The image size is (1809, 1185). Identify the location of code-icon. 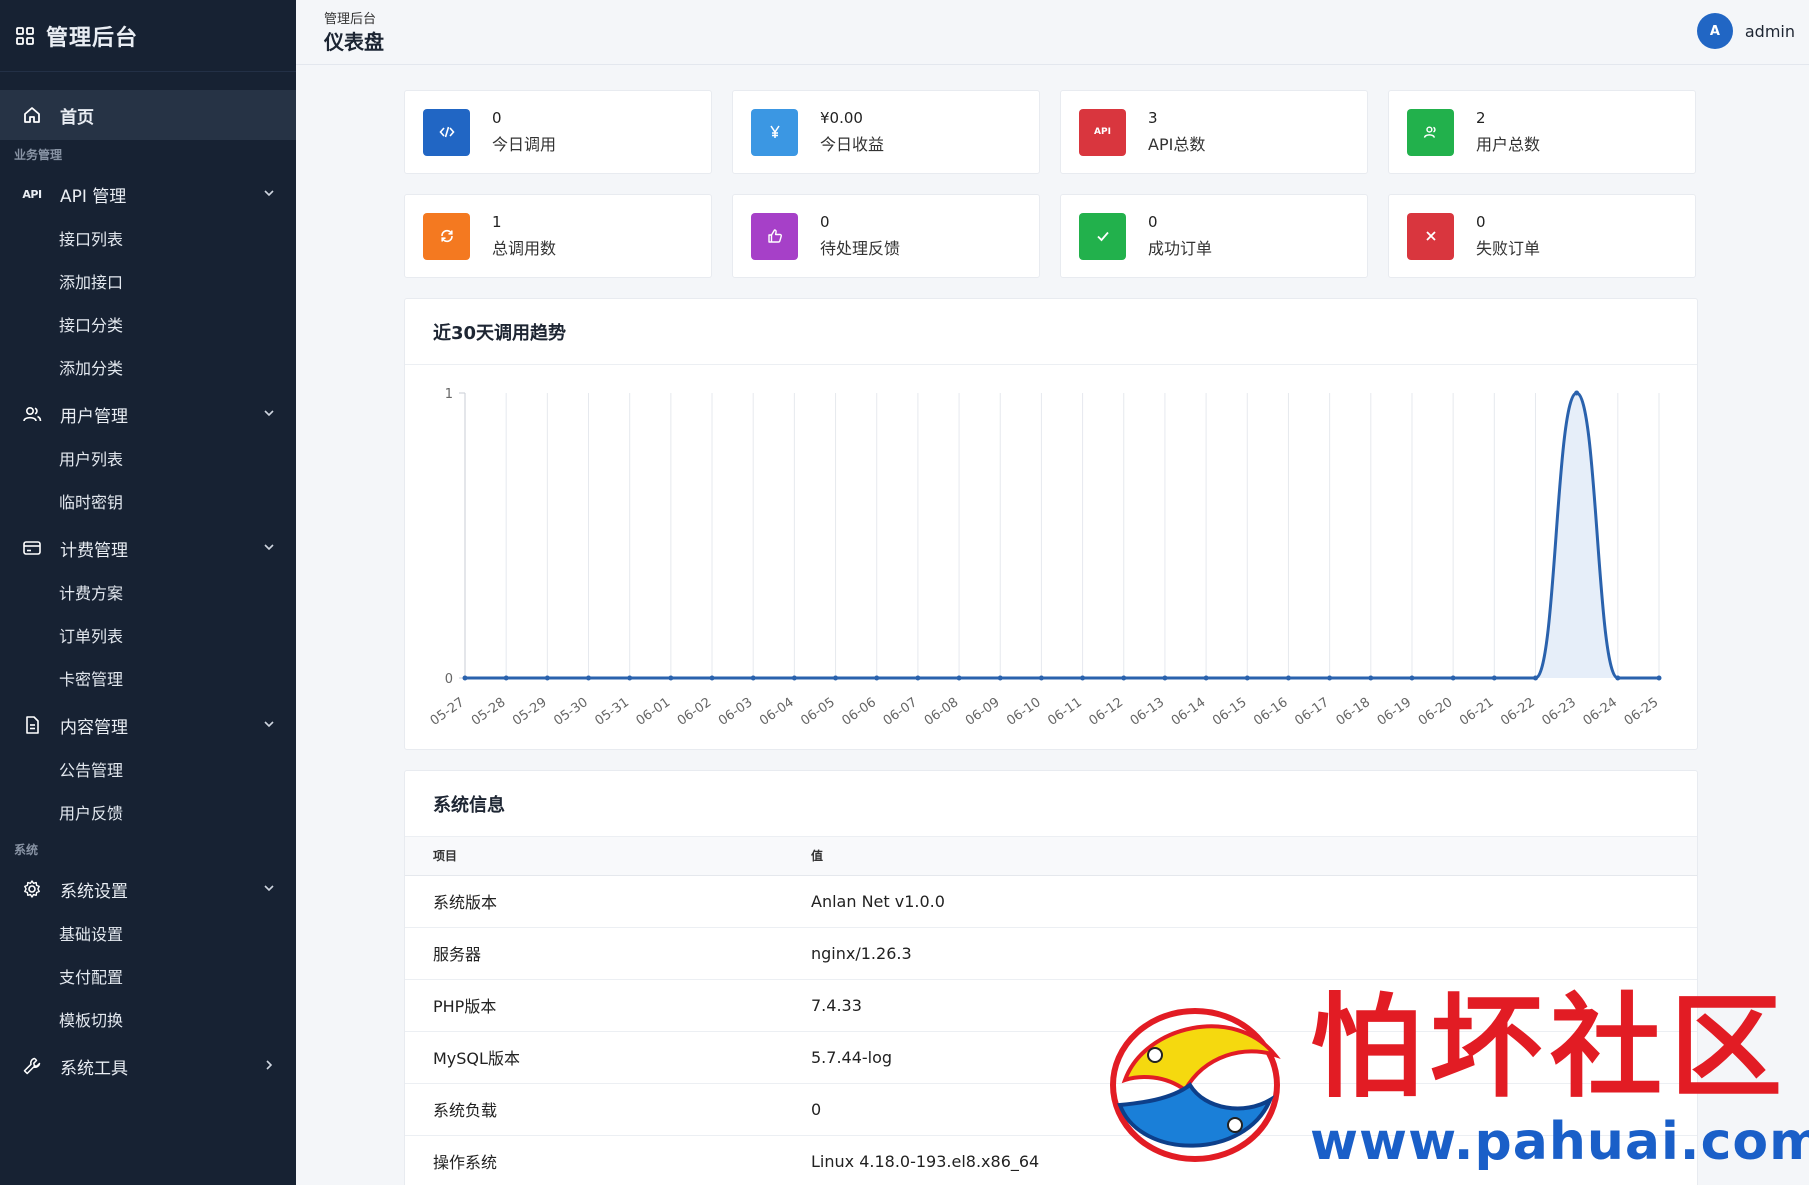
(446, 132).